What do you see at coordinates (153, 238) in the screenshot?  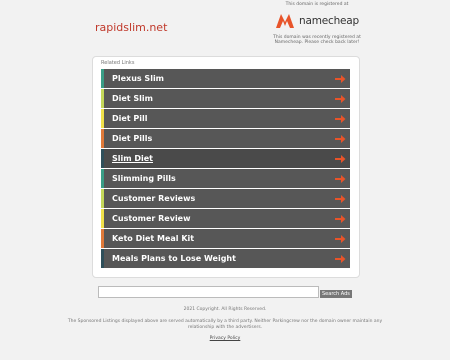 I see `related-link-label: Keto Diet Meal Kit` at bounding box center [153, 238].